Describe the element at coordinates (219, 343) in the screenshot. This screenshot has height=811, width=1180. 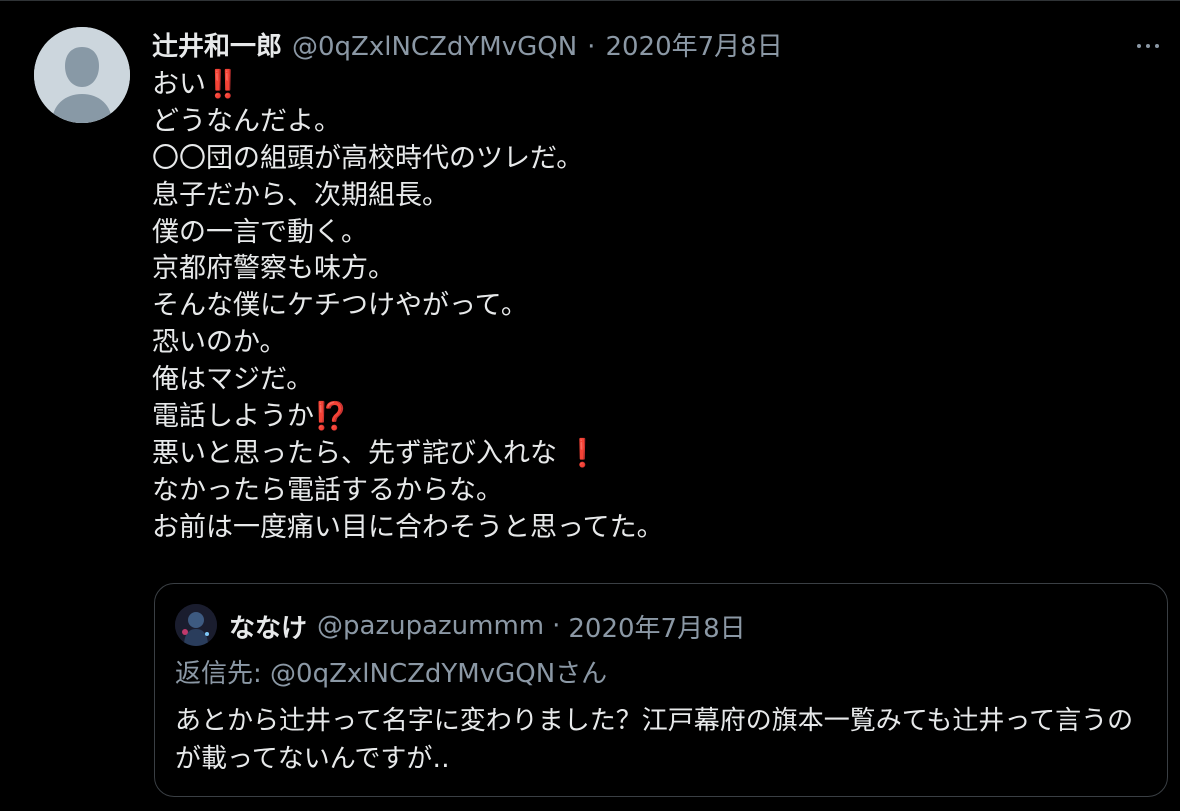
I see `tweet-line: 恐いのか。` at that location.